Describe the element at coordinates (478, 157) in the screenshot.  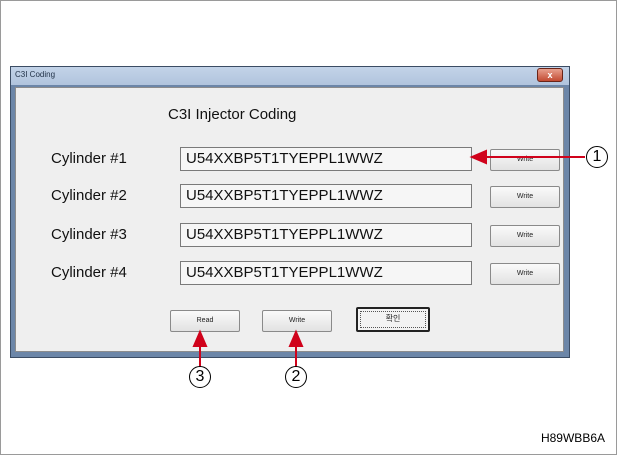
I see `arrow-1-head` at that location.